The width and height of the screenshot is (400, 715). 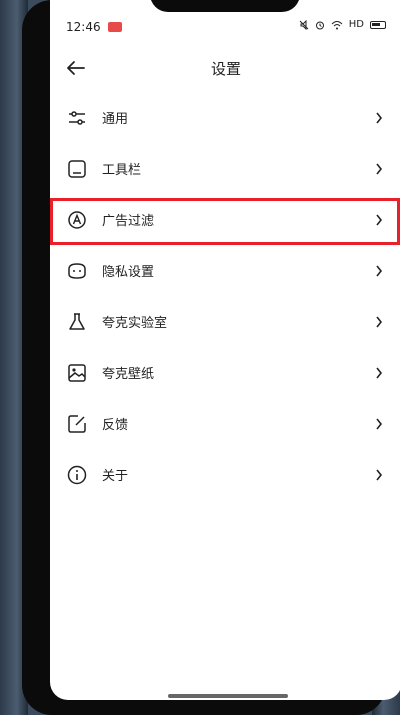 What do you see at coordinates (225, 270) in the screenshot?
I see `settings-item-privacy: 隐私设置` at bounding box center [225, 270].